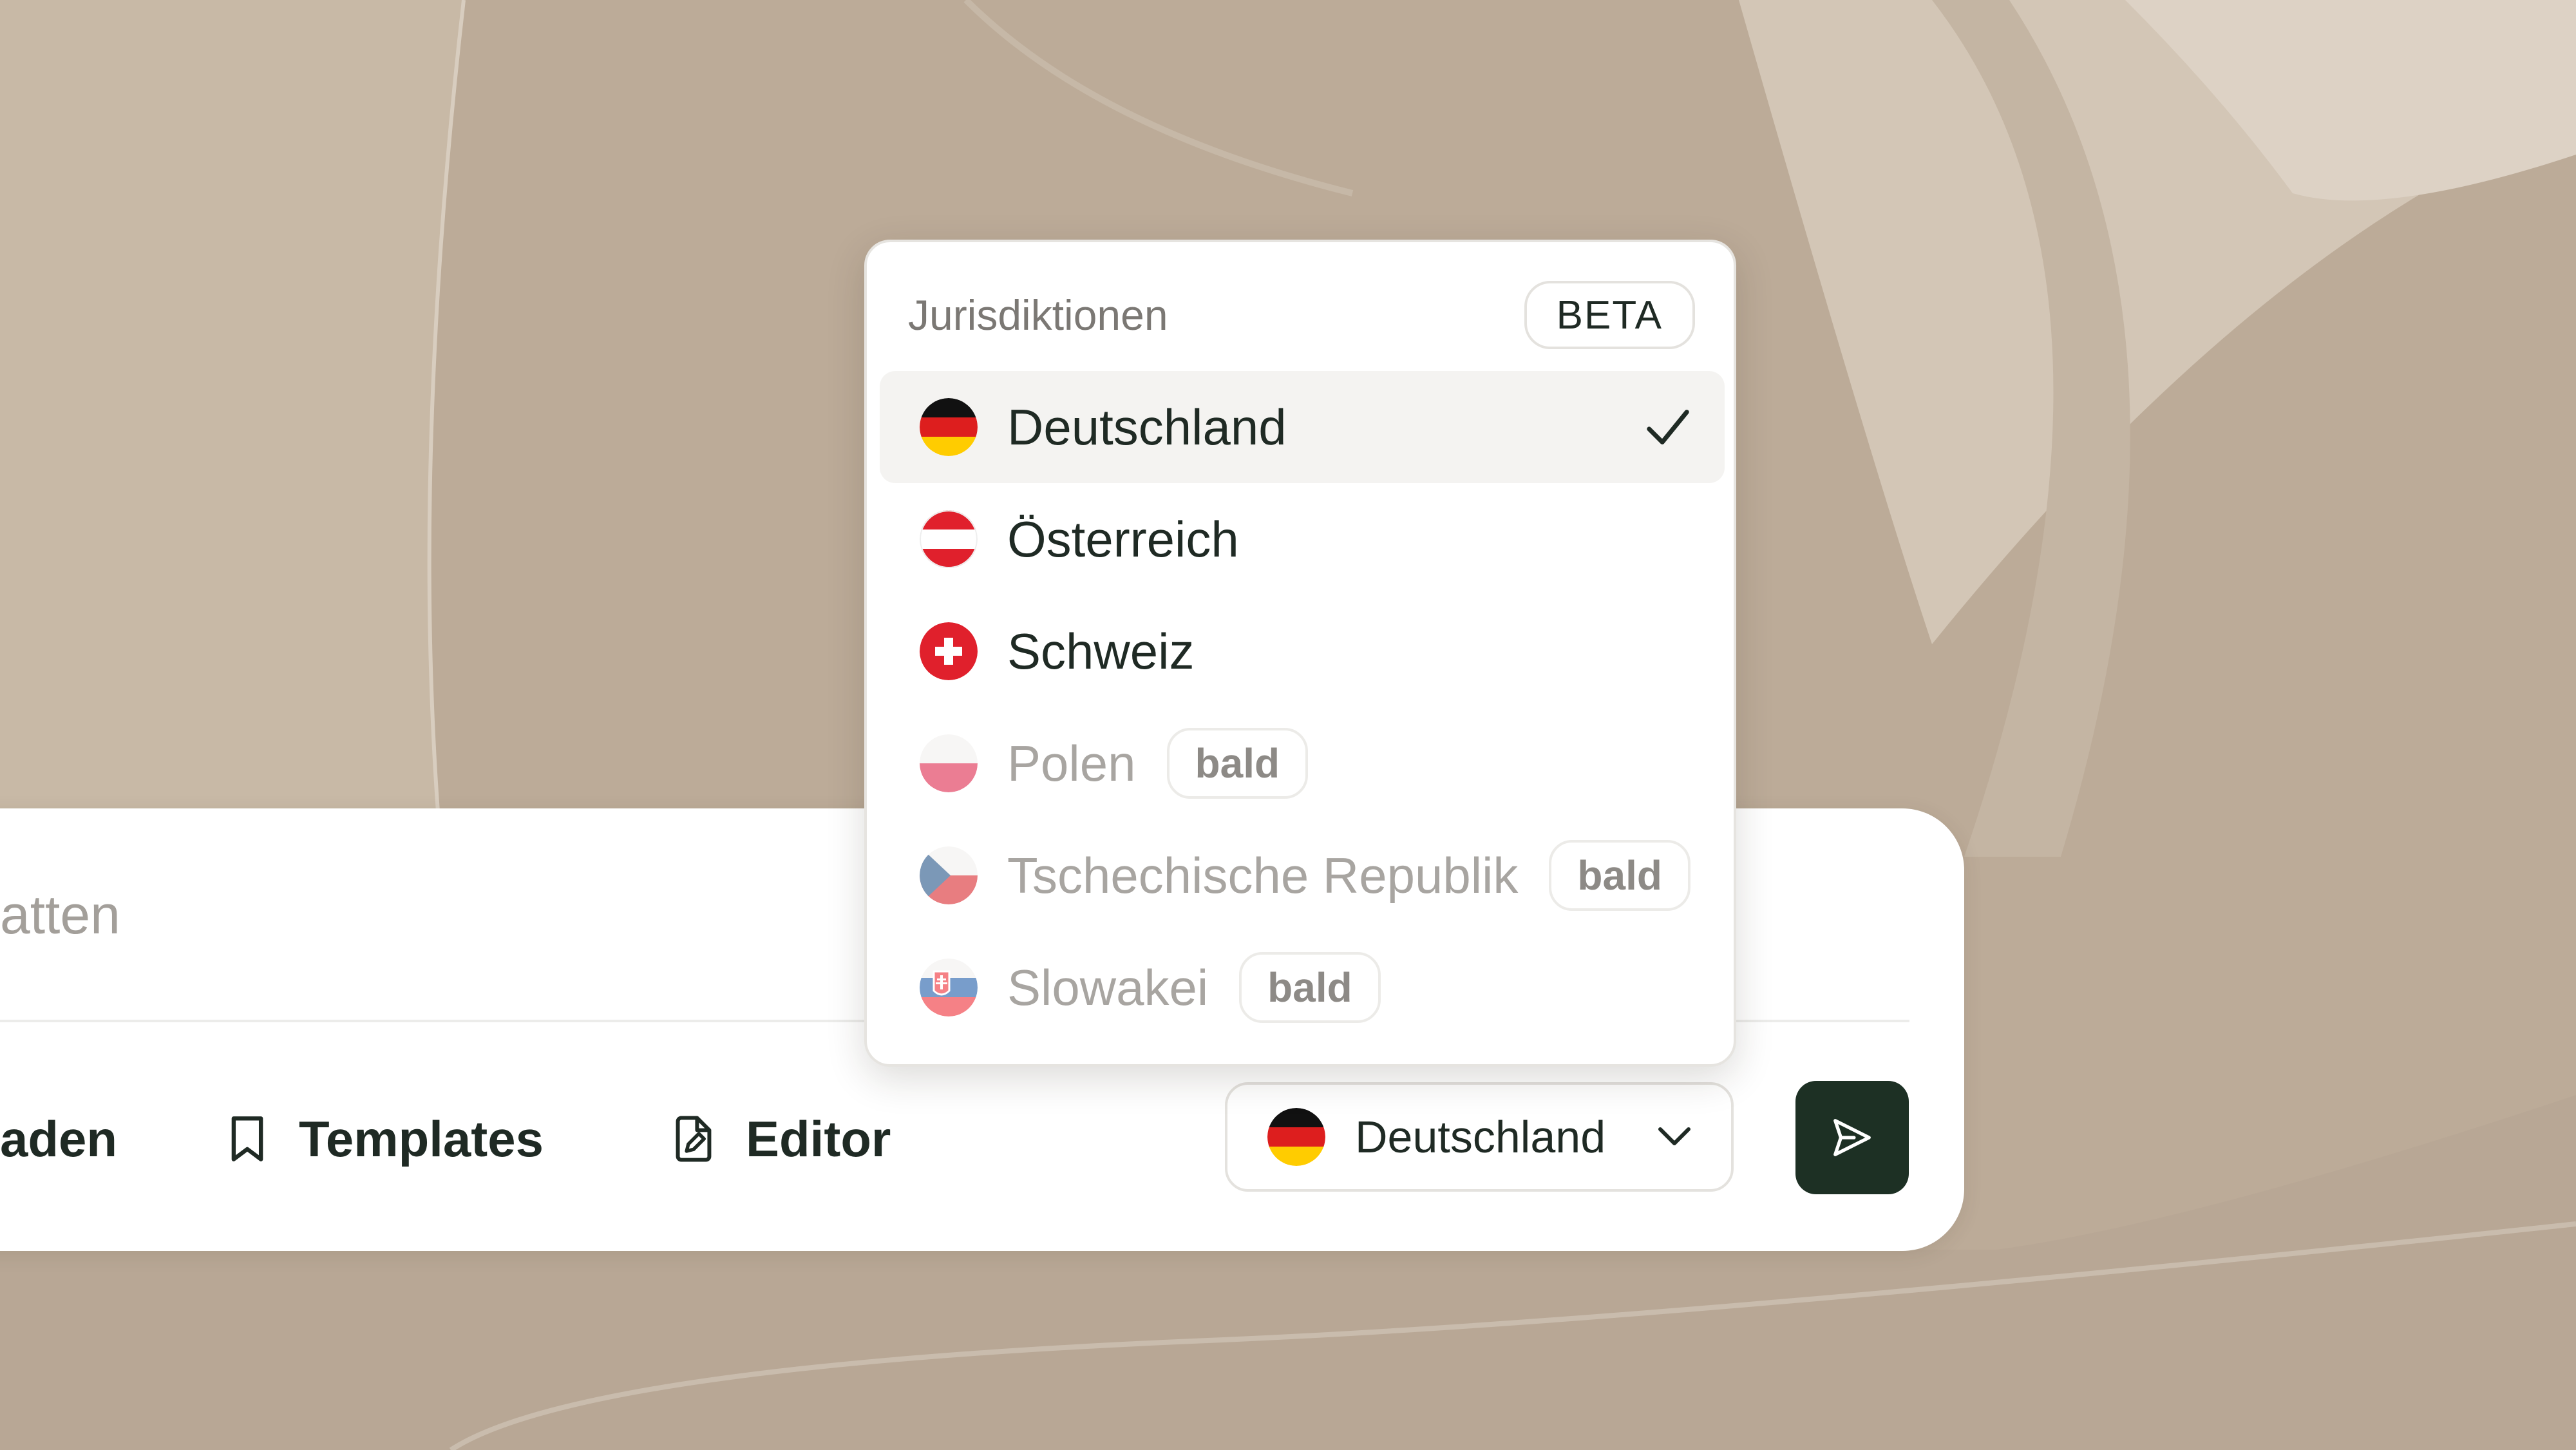  I want to click on option-label: Slowakei, so click(1108, 987).